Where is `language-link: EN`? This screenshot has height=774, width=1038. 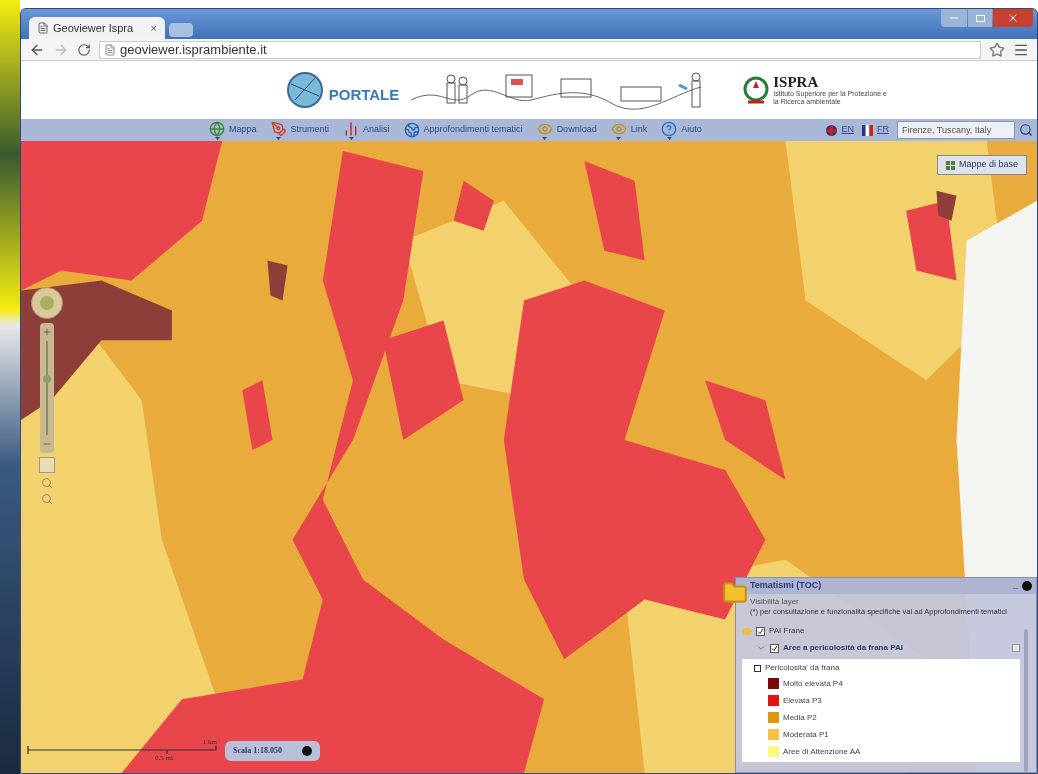 language-link: EN is located at coordinates (840, 130).